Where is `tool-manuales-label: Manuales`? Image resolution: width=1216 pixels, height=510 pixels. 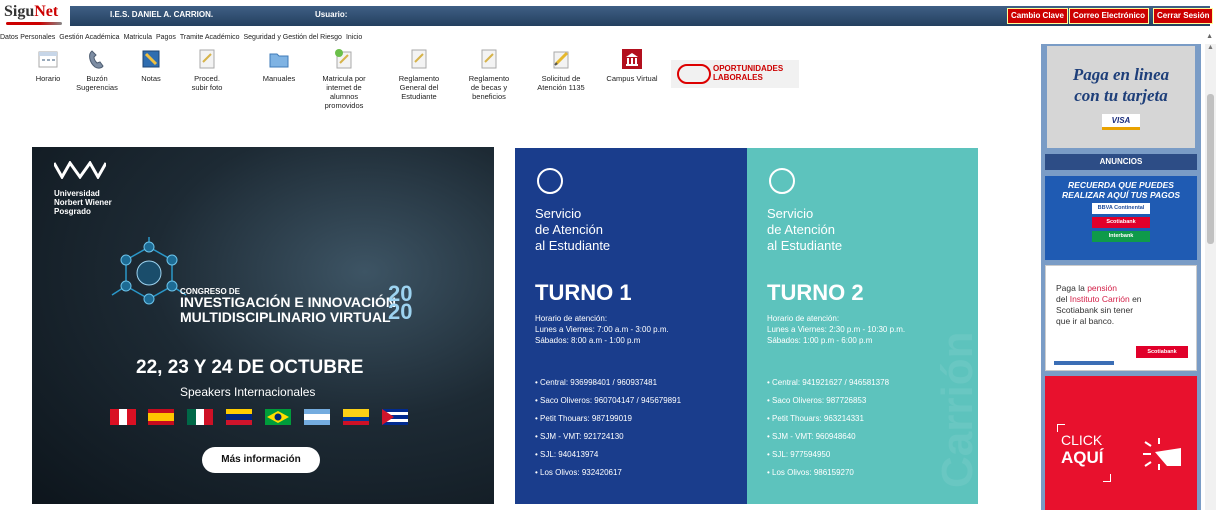
tool-manuales-label: Manuales is located at coordinates (279, 78).